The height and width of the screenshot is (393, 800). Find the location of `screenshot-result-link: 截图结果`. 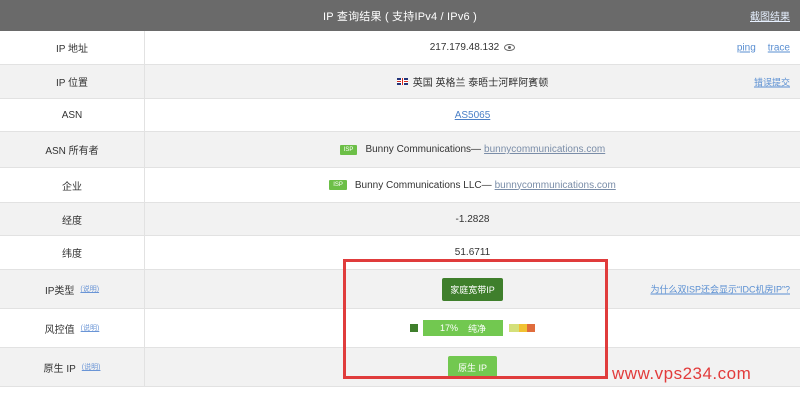

screenshot-result-link: 截图结果 is located at coordinates (770, 15).